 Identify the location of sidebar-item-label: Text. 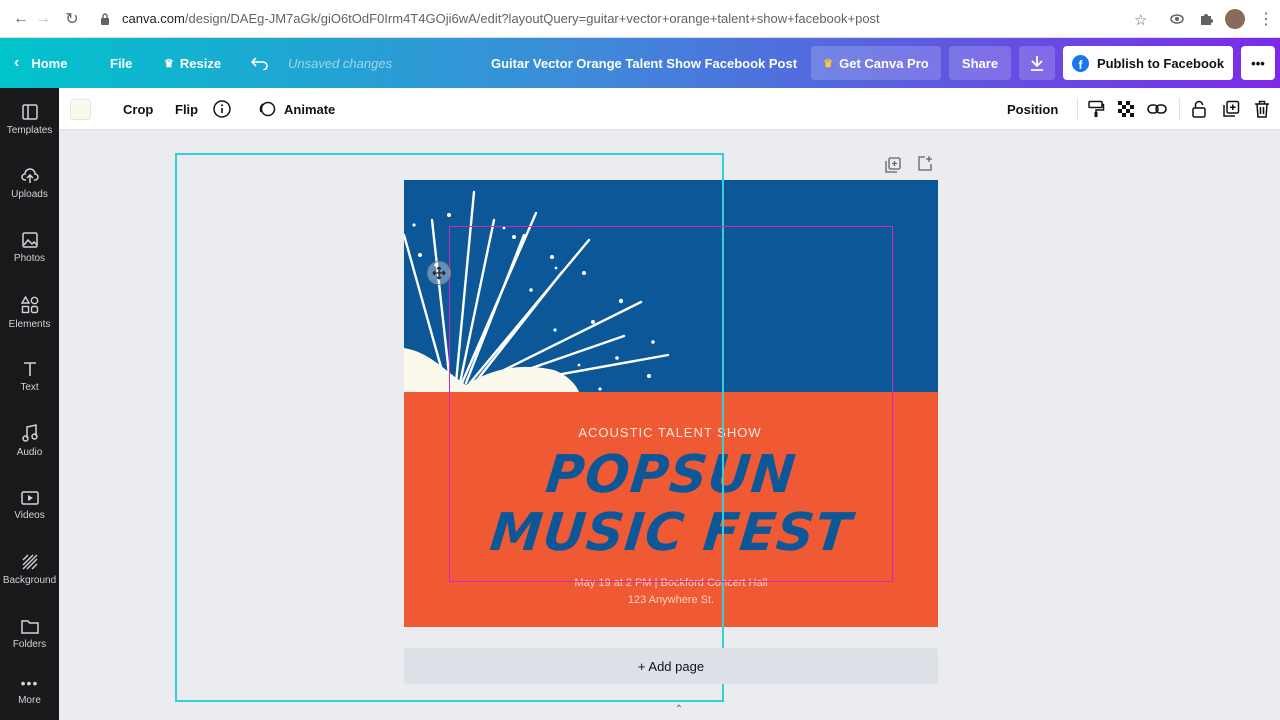
(29, 387).